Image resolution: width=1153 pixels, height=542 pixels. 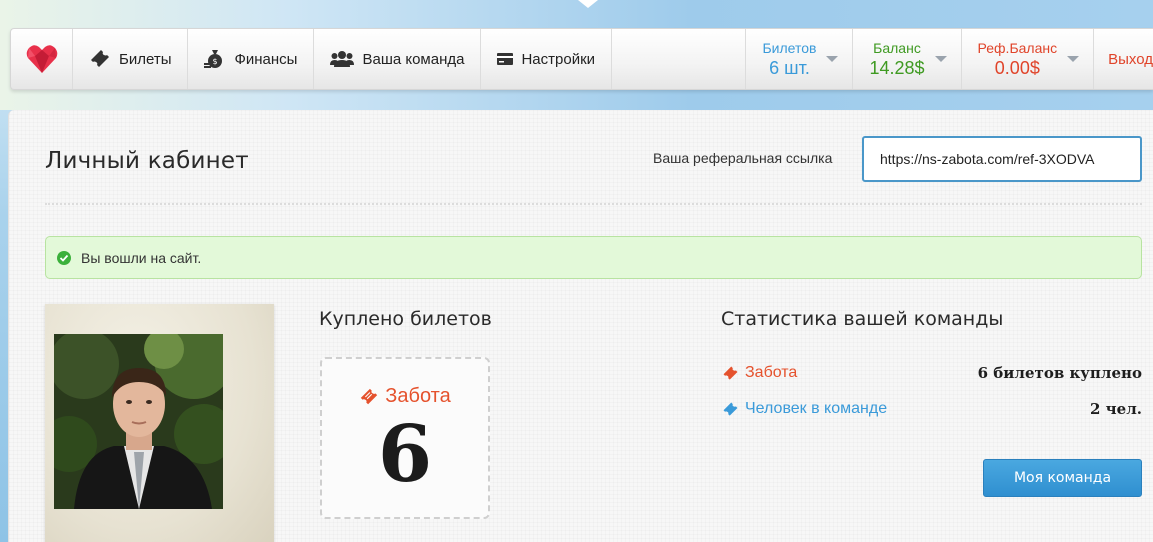 I want to click on avatar-frame, so click(x=159, y=423).